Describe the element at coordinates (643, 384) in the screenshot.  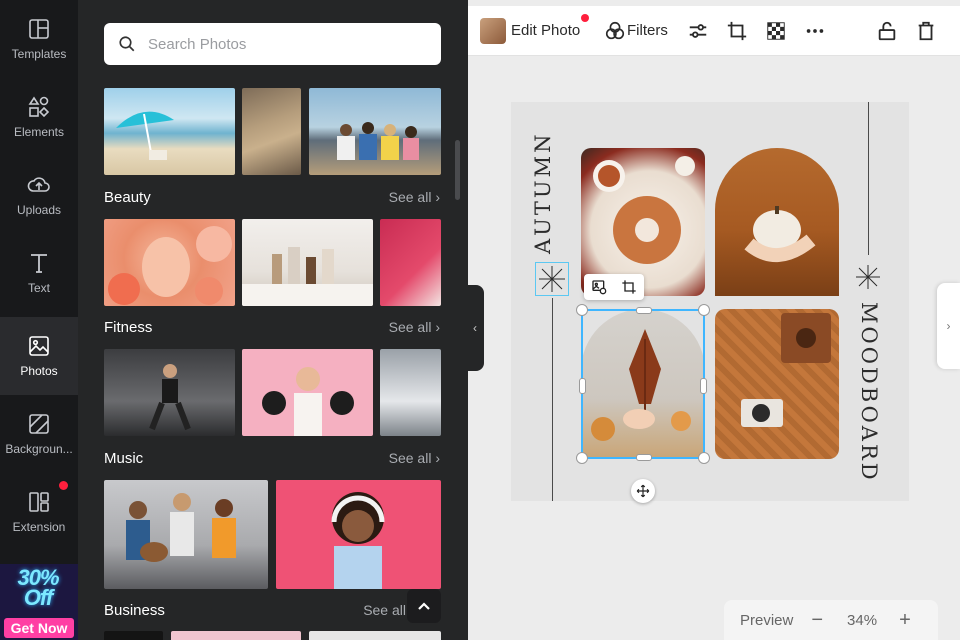
I see `selection-box` at that location.